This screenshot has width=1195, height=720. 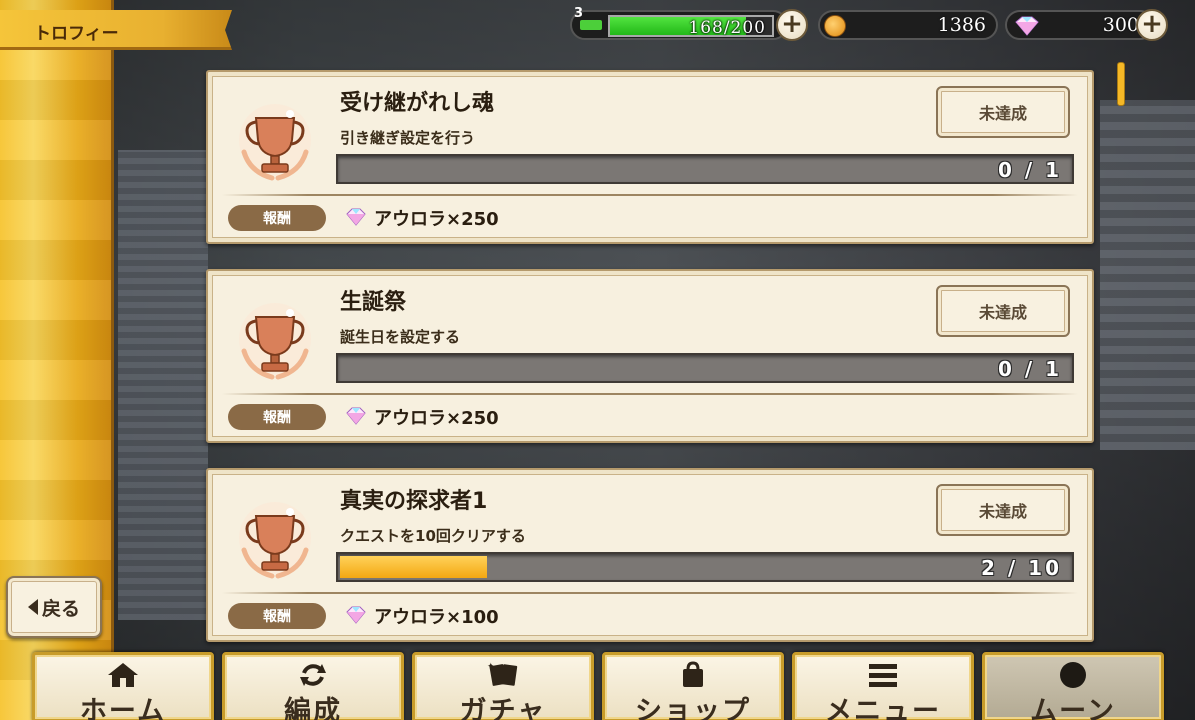 I want to click on nav-button-cards: ✦ ガチャ, so click(x=503, y=686).